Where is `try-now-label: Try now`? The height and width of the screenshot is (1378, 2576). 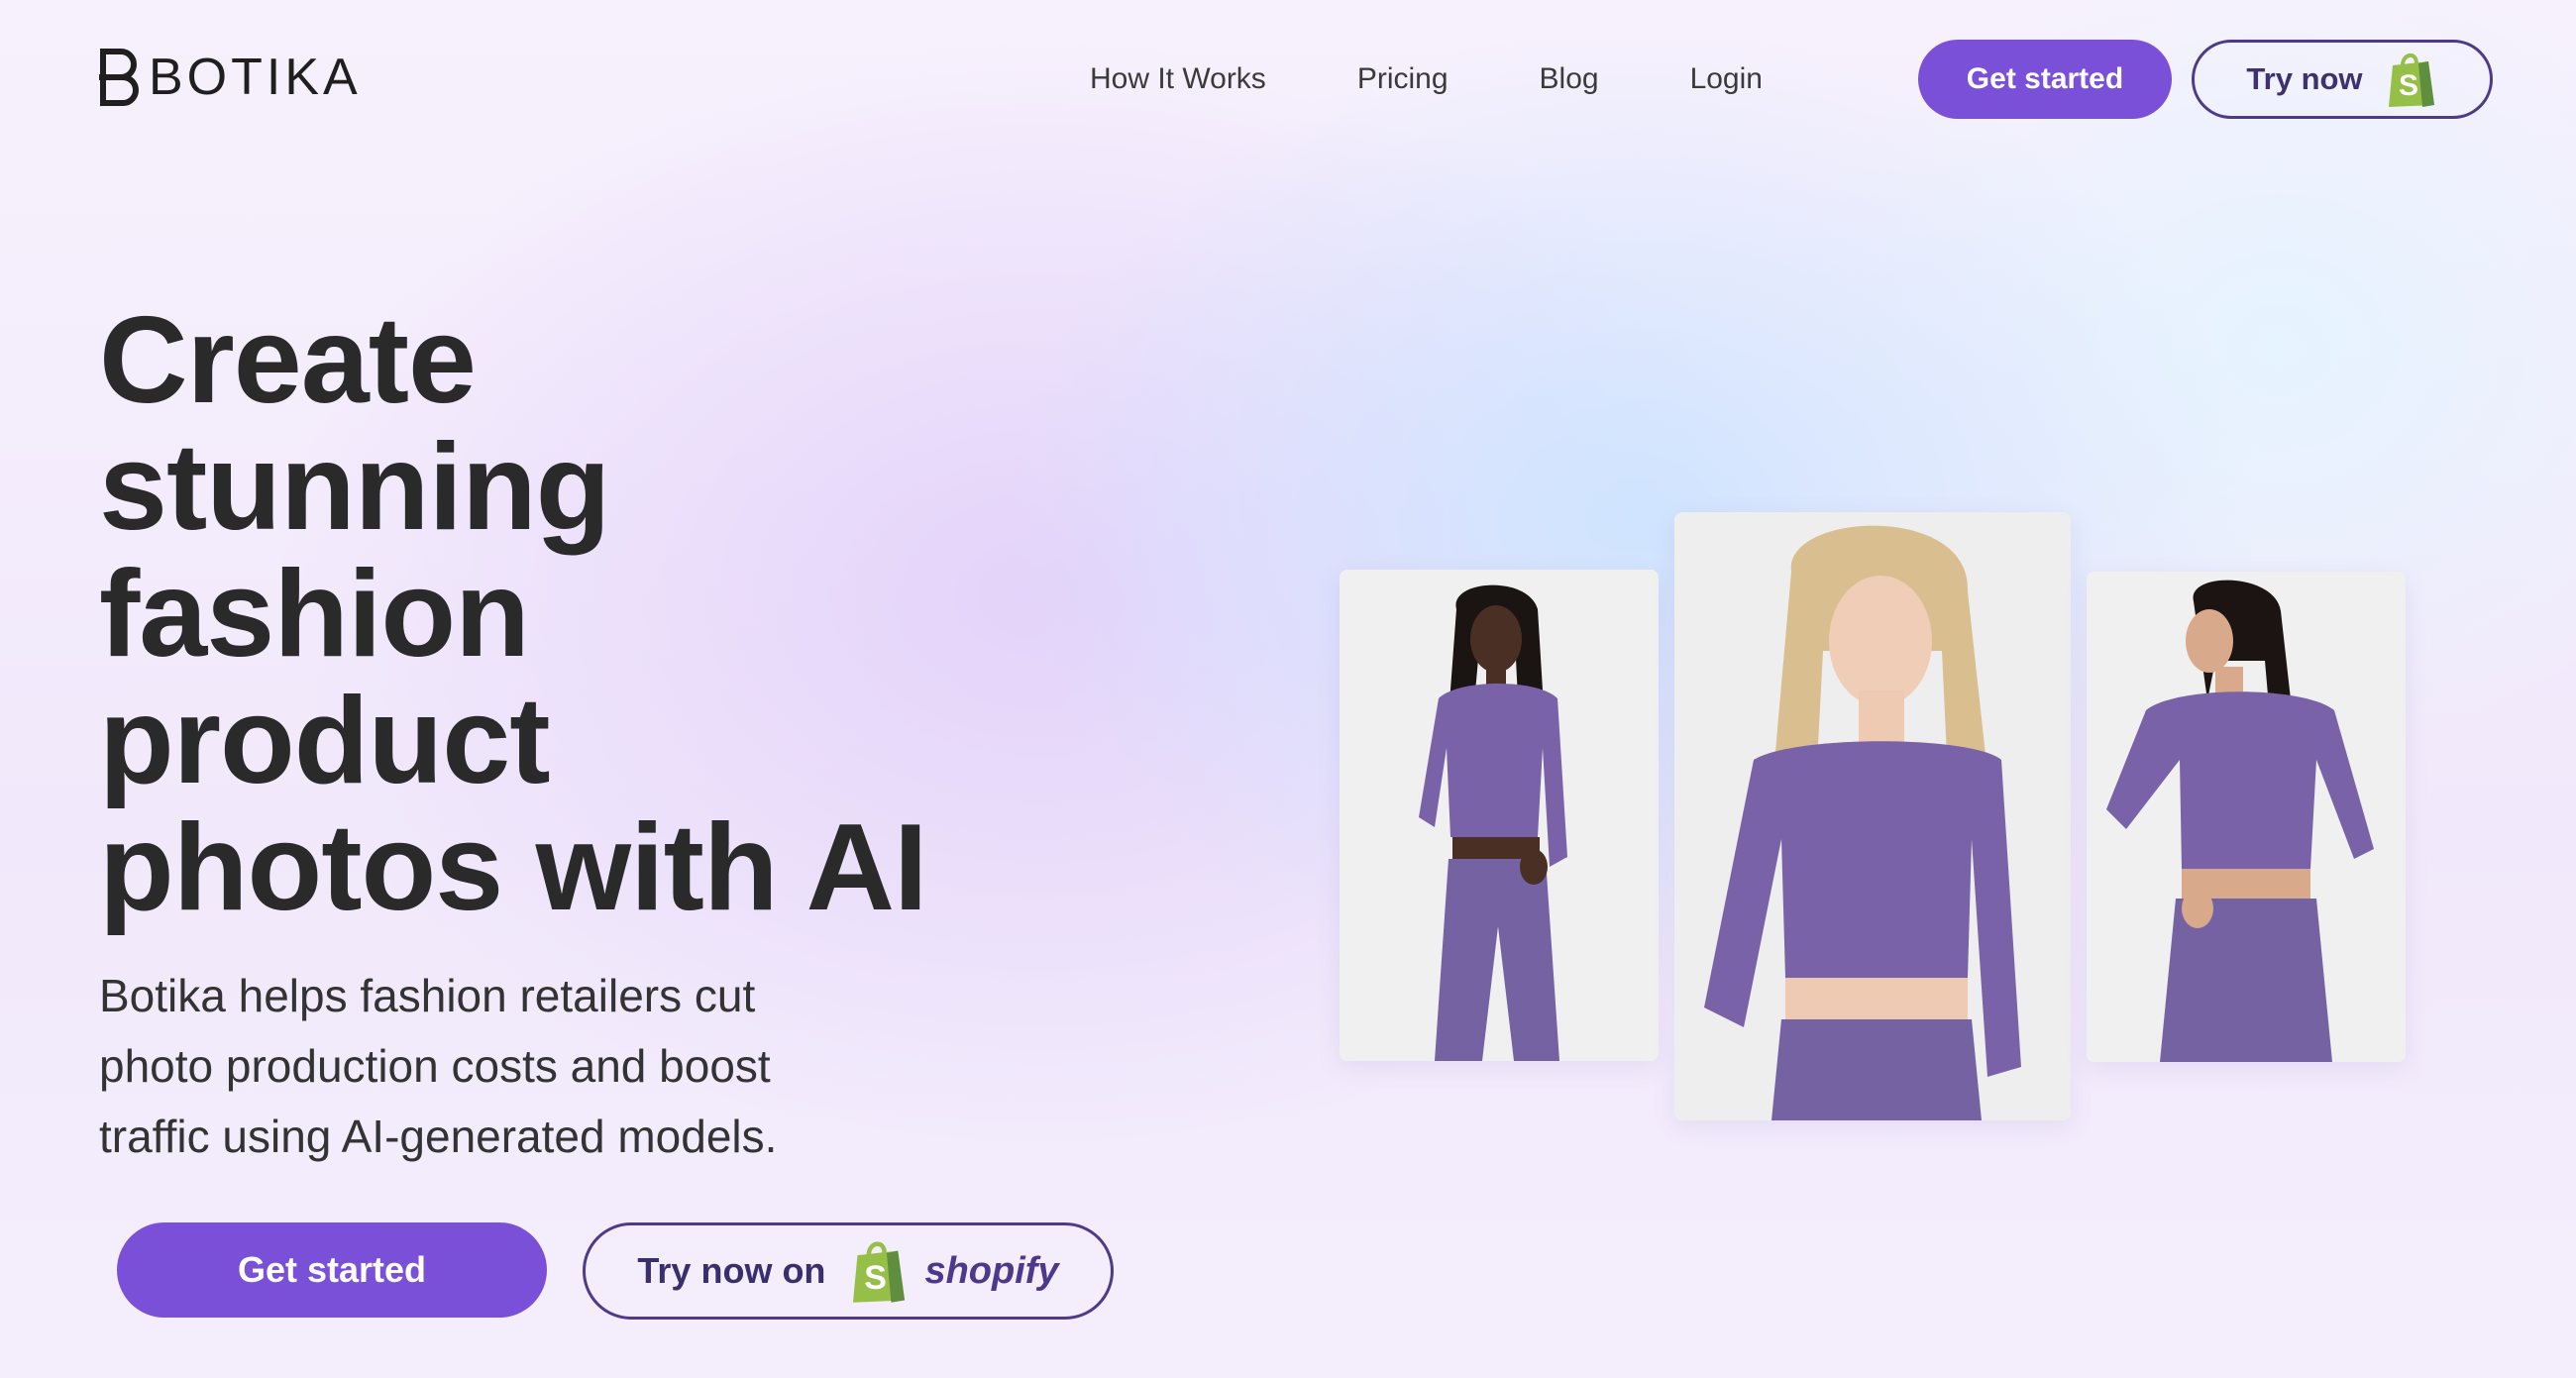
try-now-label: Try now is located at coordinates (2304, 79).